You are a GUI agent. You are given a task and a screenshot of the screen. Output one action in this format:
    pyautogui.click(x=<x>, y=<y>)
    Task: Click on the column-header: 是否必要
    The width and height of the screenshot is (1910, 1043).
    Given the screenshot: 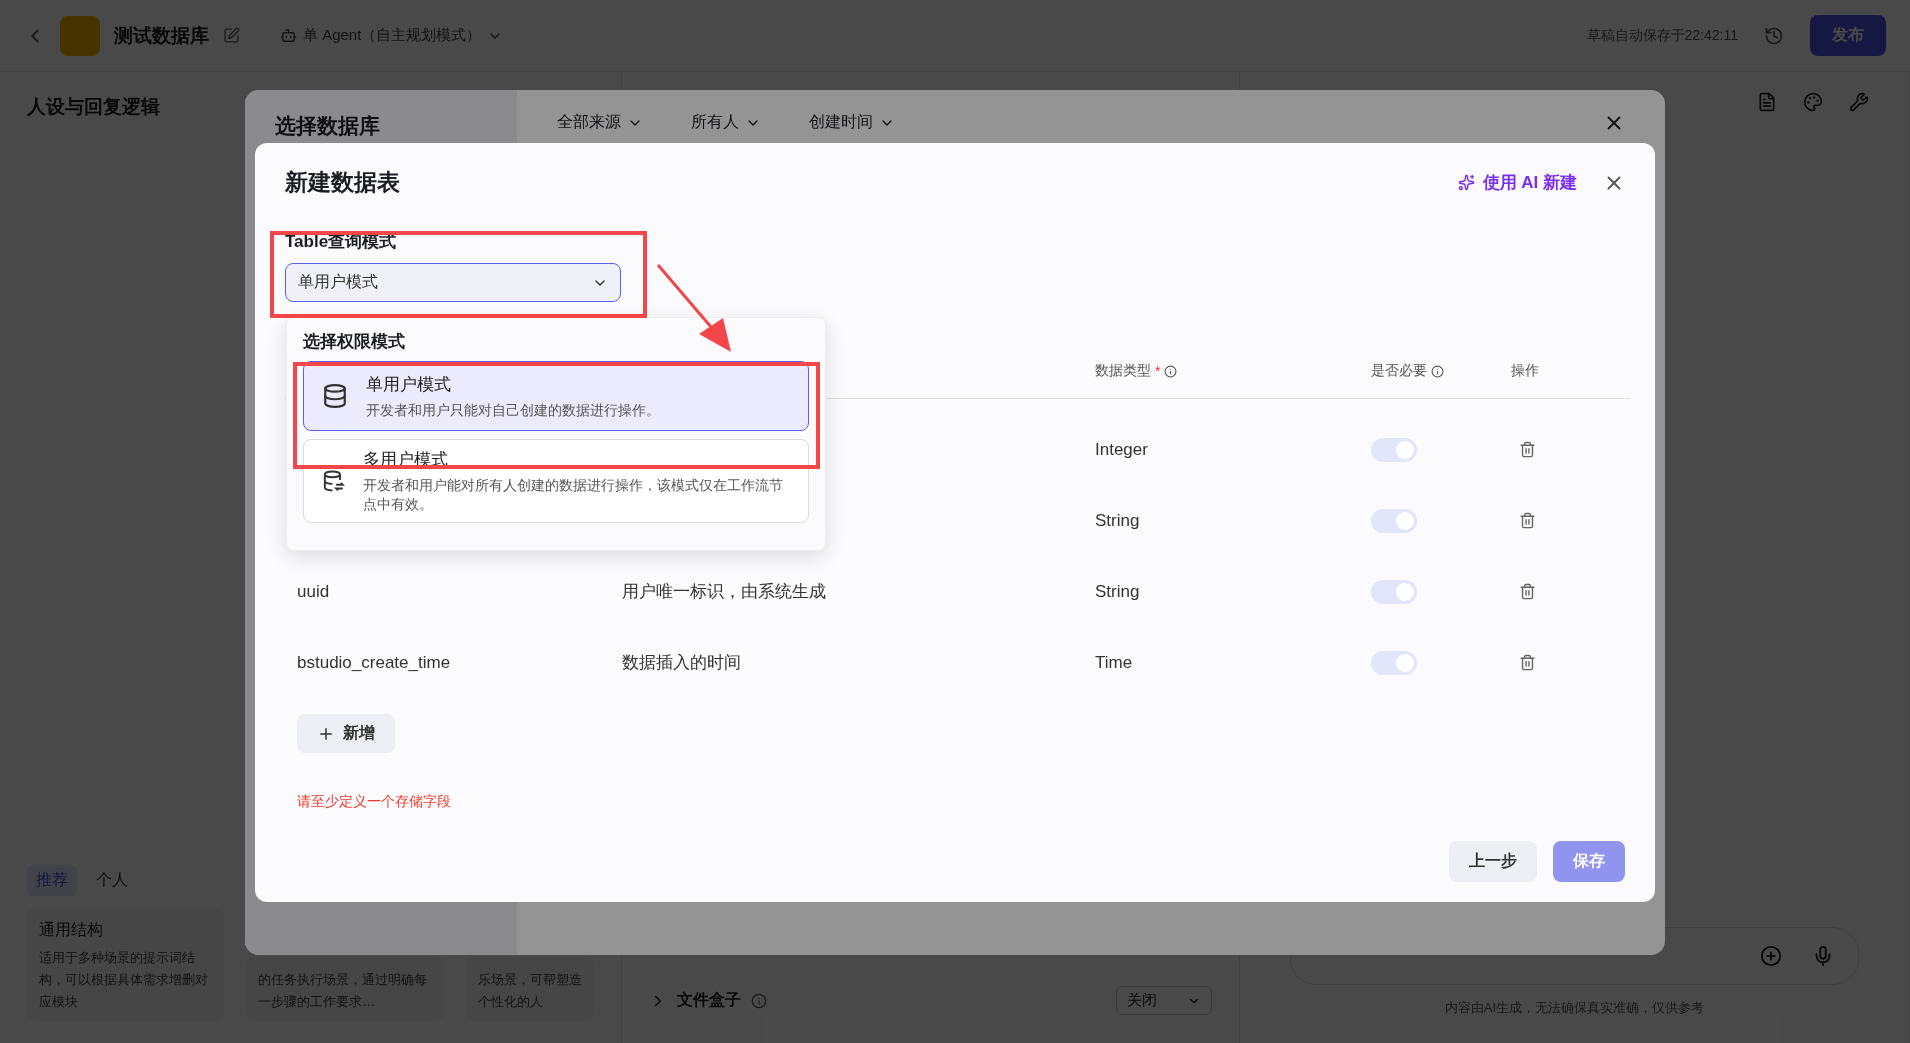 What is the action you would take?
    pyautogui.click(x=1399, y=371)
    